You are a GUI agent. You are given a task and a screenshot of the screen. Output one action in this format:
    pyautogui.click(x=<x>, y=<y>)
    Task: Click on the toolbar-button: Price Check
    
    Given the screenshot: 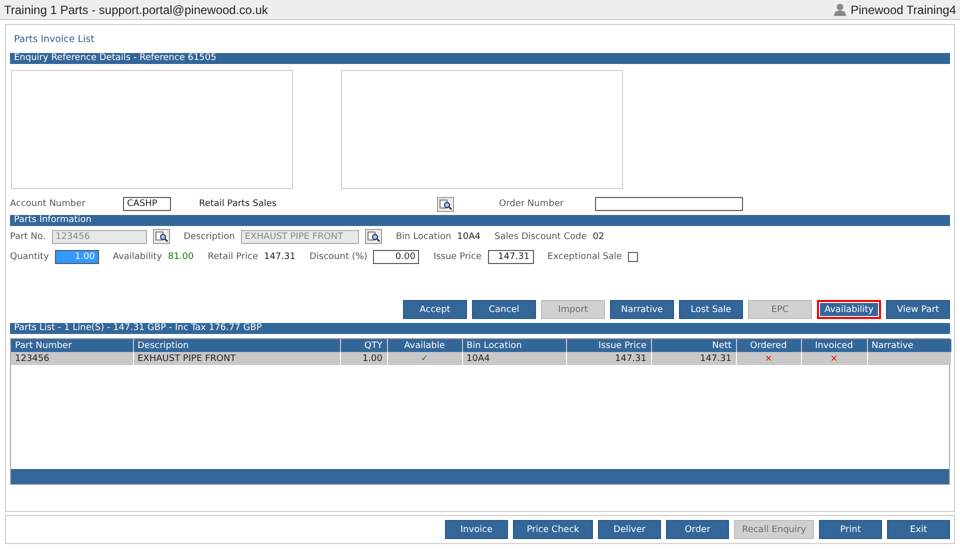 What is the action you would take?
    pyautogui.click(x=553, y=529)
    